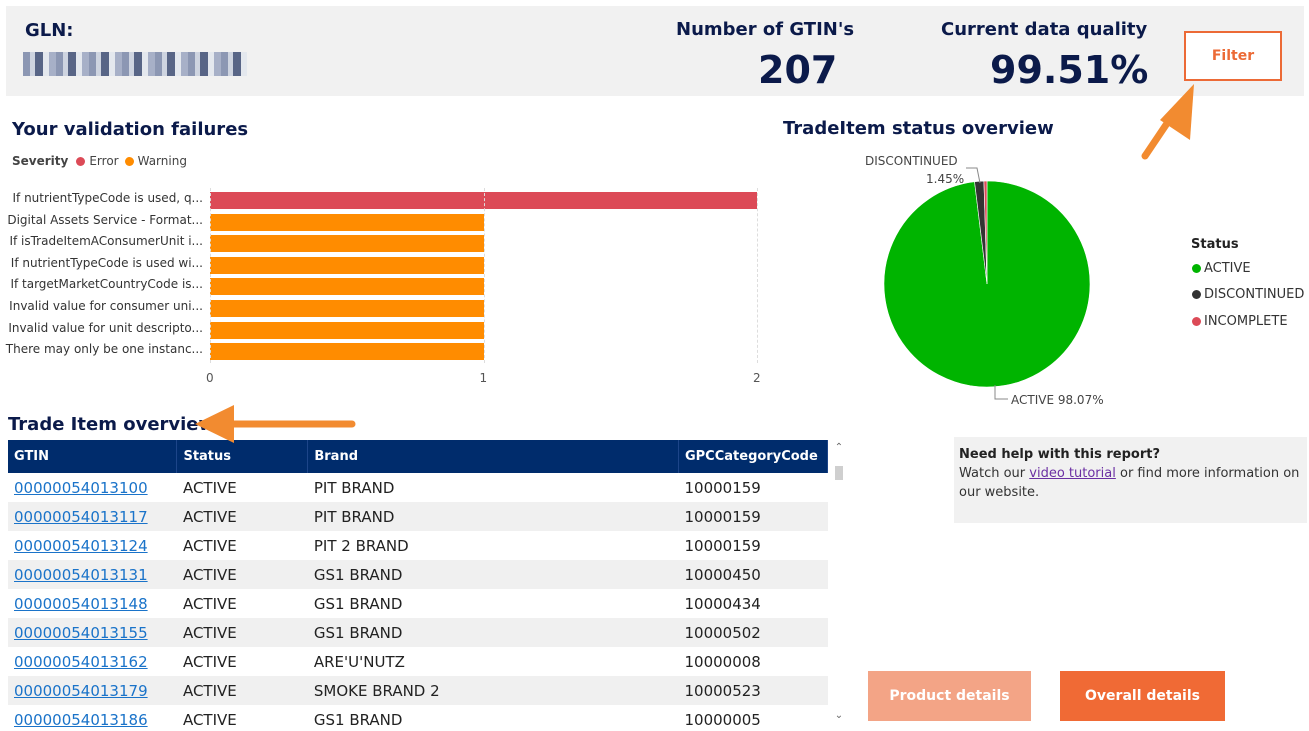 This screenshot has height=731, width=1309. I want to click on active-legend-dot, so click(1196, 268).